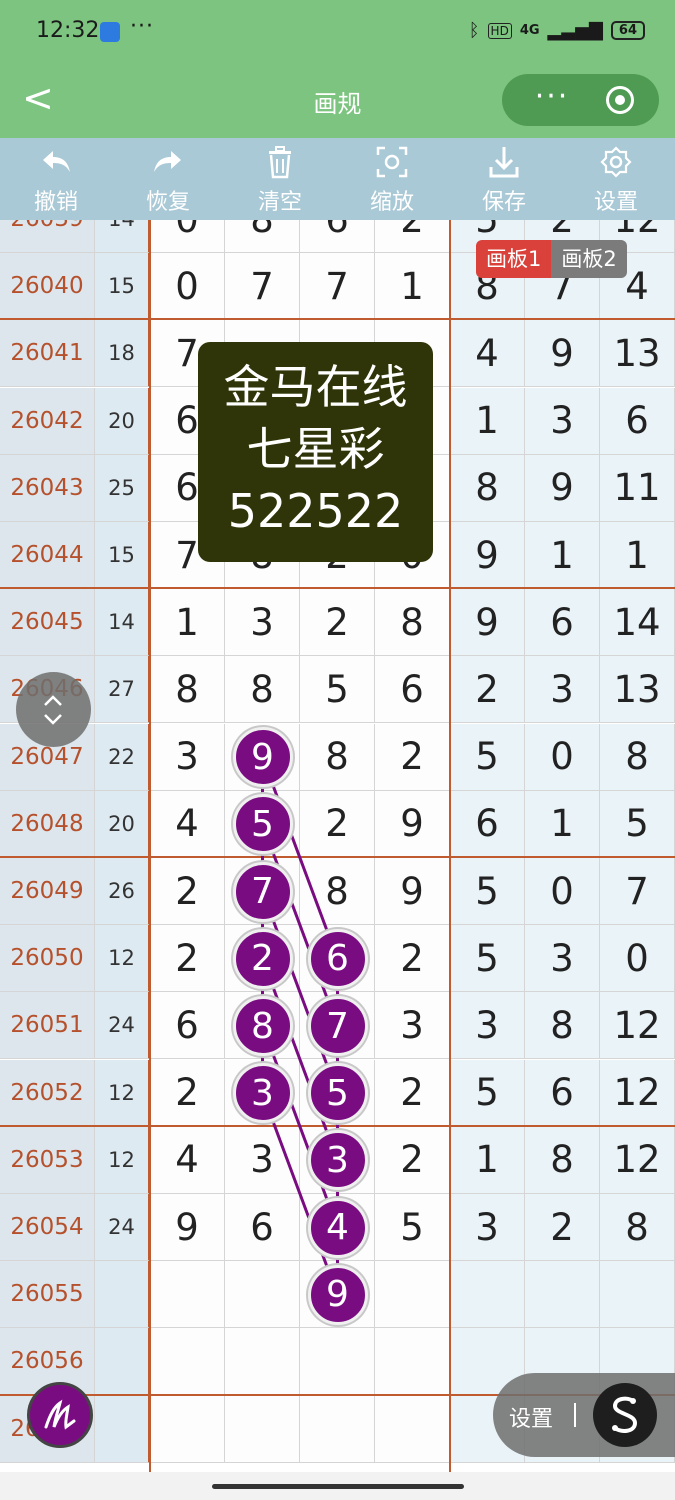  Describe the element at coordinates (338, 1486) in the screenshot. I see `home-bar` at that location.